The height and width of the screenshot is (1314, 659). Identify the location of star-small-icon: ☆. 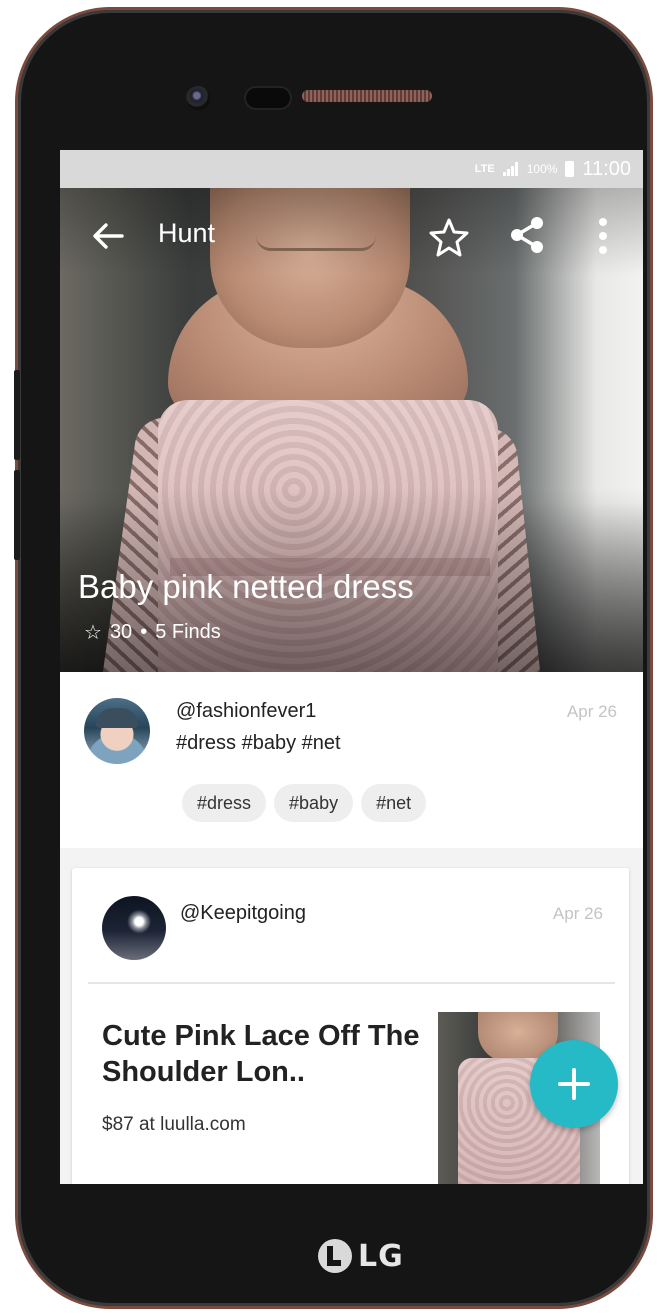
(93, 633).